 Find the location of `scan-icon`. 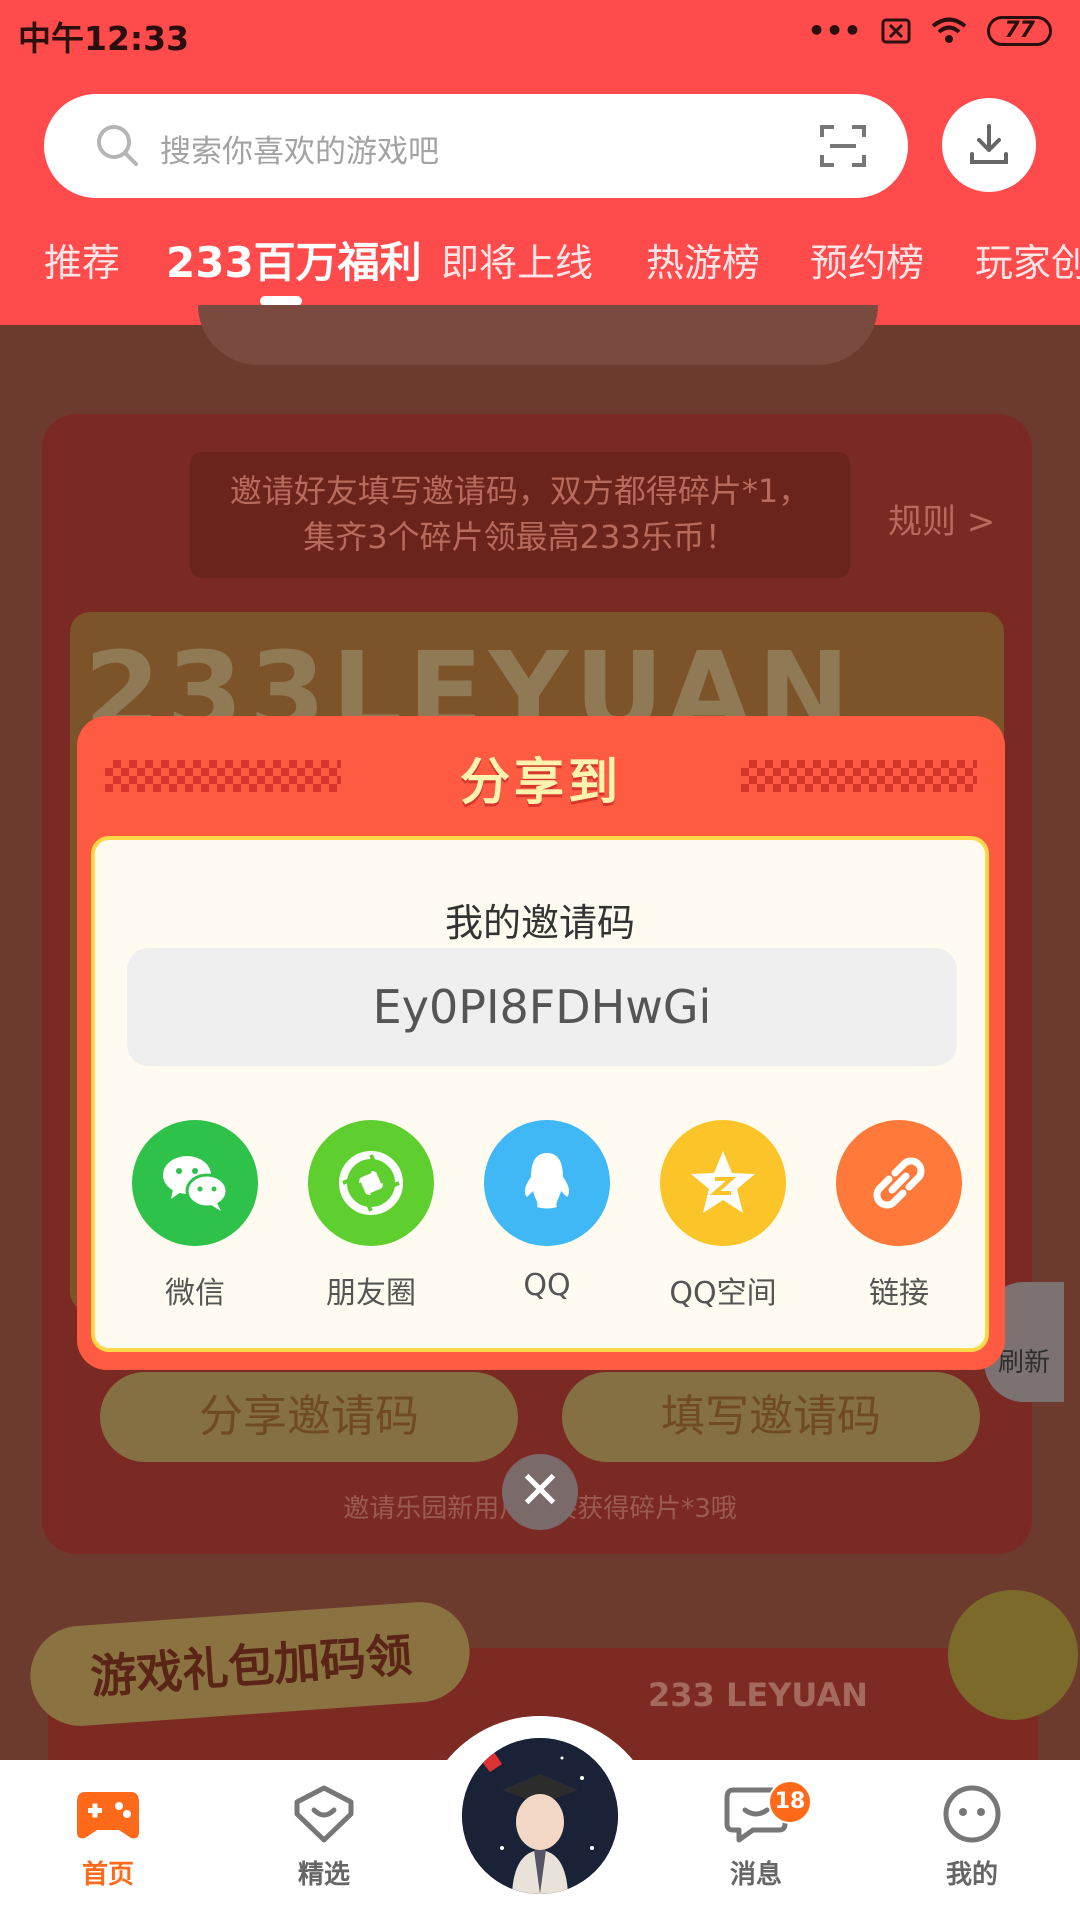

scan-icon is located at coordinates (843, 146).